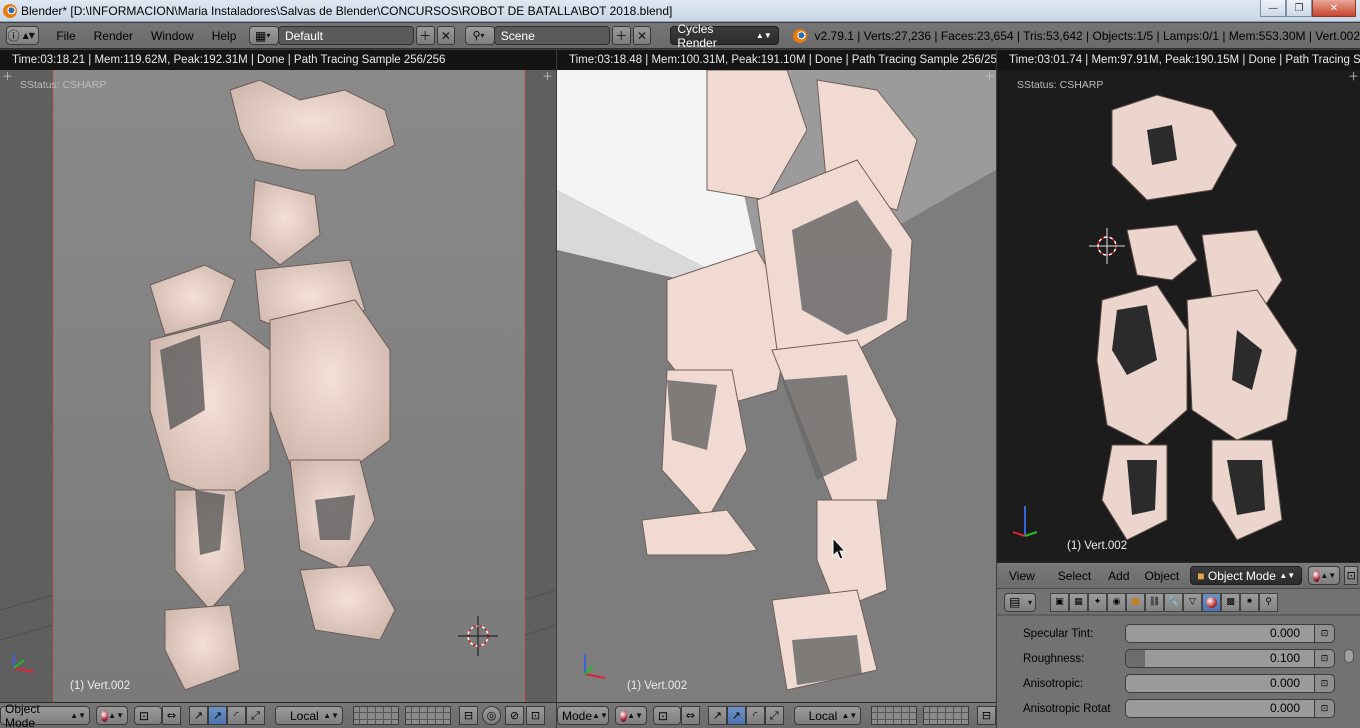  I want to click on scene-icon: ✦, so click(1097, 602).